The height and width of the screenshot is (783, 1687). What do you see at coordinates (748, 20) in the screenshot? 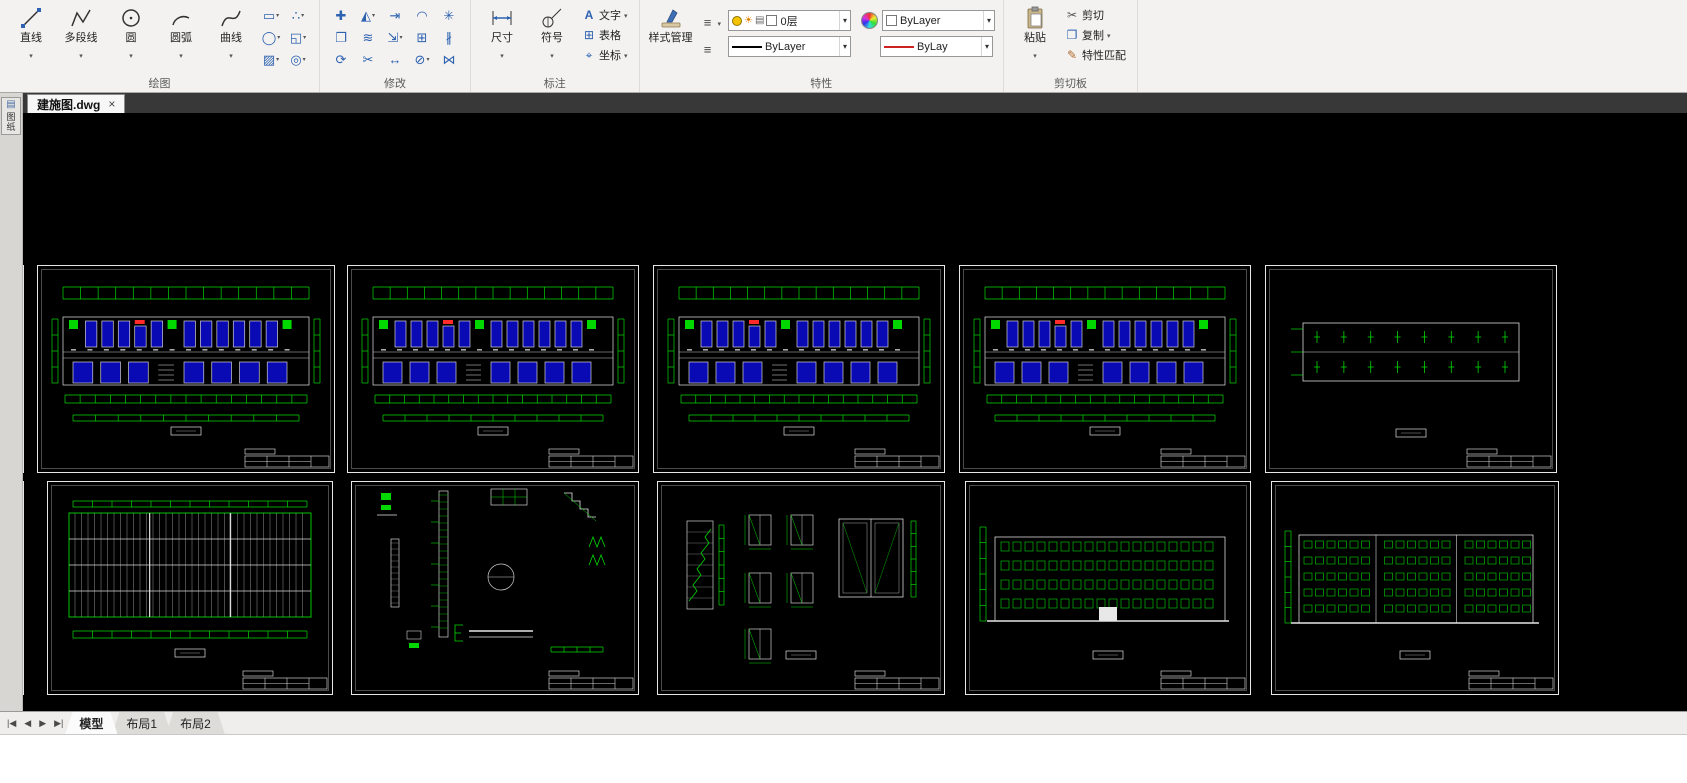
I see `sun-icon: ☀` at bounding box center [748, 20].